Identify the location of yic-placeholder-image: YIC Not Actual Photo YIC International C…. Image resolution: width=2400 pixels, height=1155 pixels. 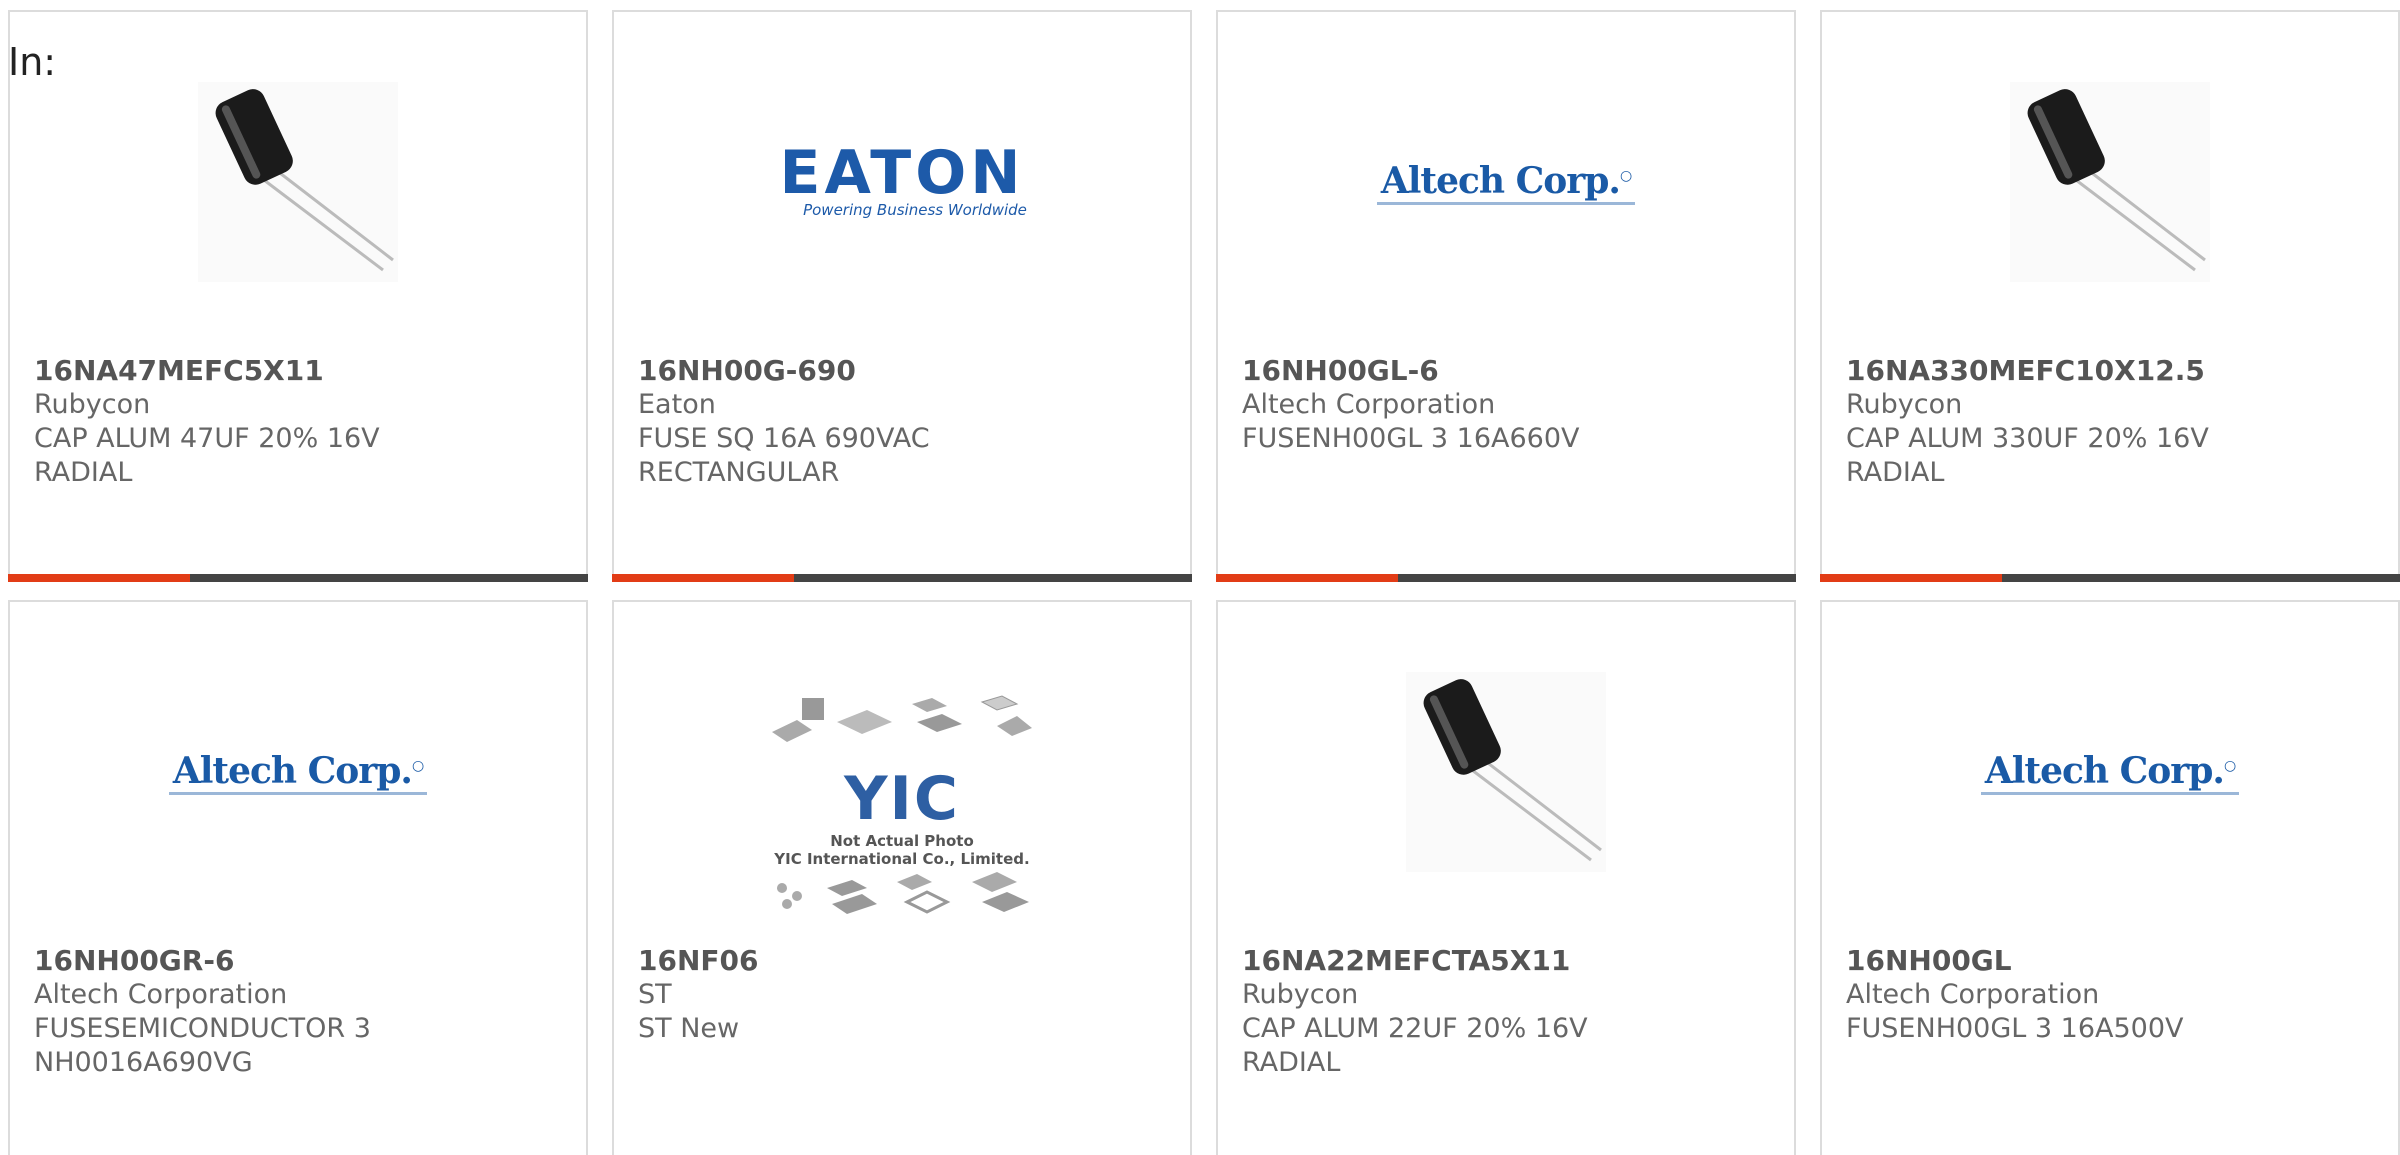
(902, 807).